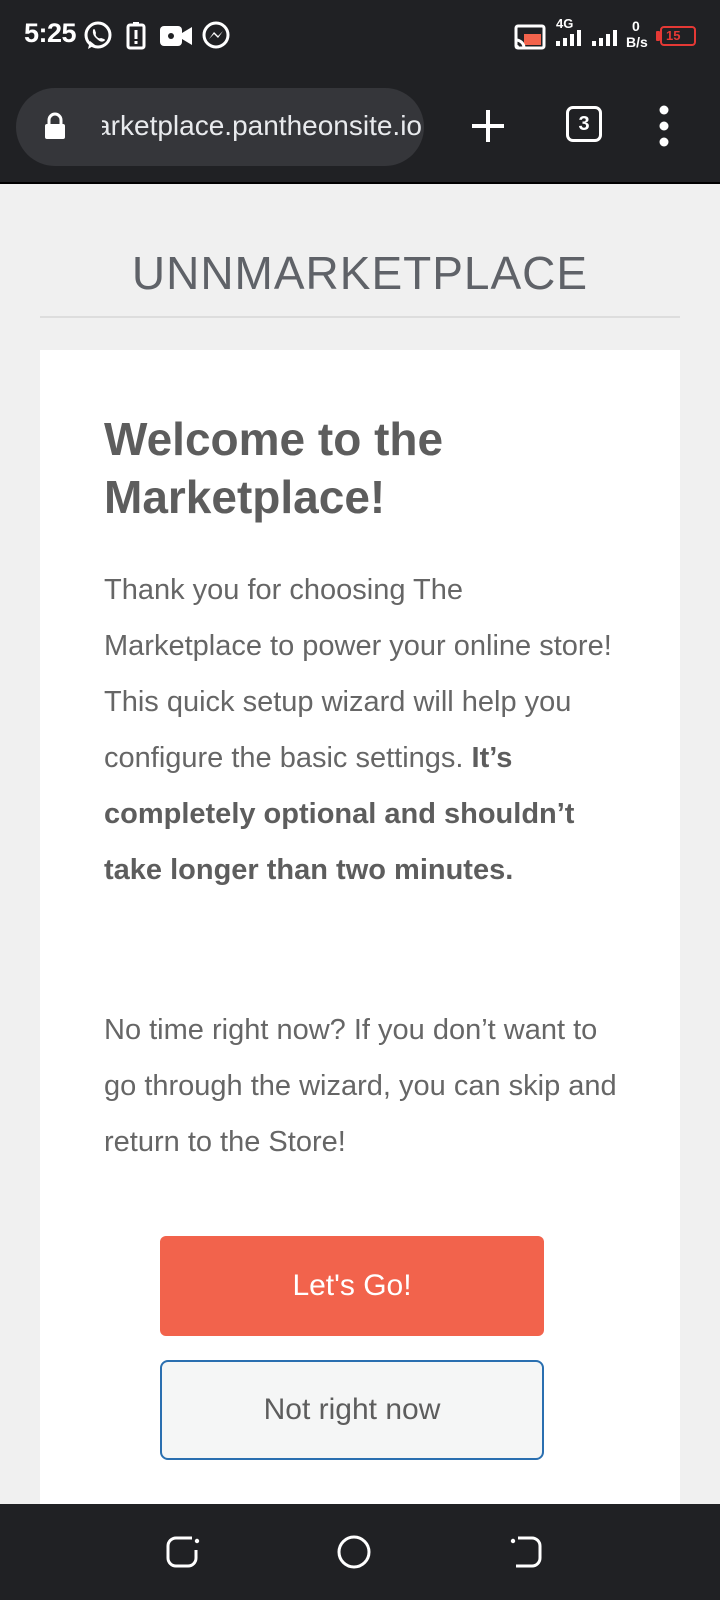  Describe the element at coordinates (565, 23) in the screenshot. I see `network-type: 4G` at that location.